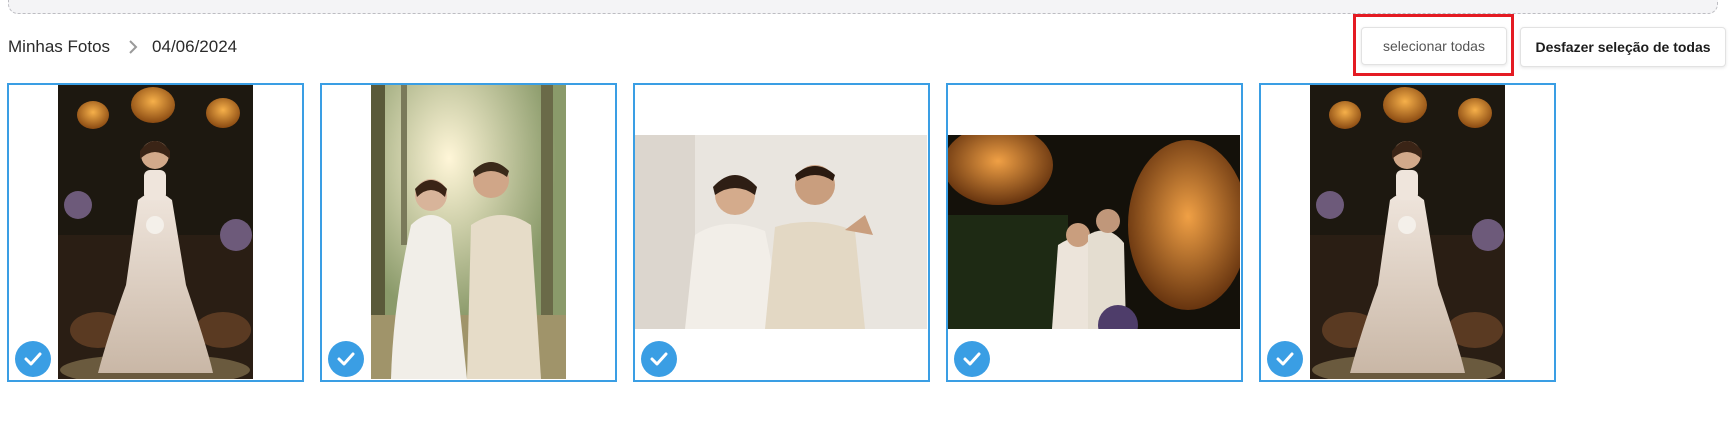 Image resolution: width=1731 pixels, height=428 pixels. I want to click on breadcrumb: Minhas Fotos 04/06/2024, so click(122, 47).